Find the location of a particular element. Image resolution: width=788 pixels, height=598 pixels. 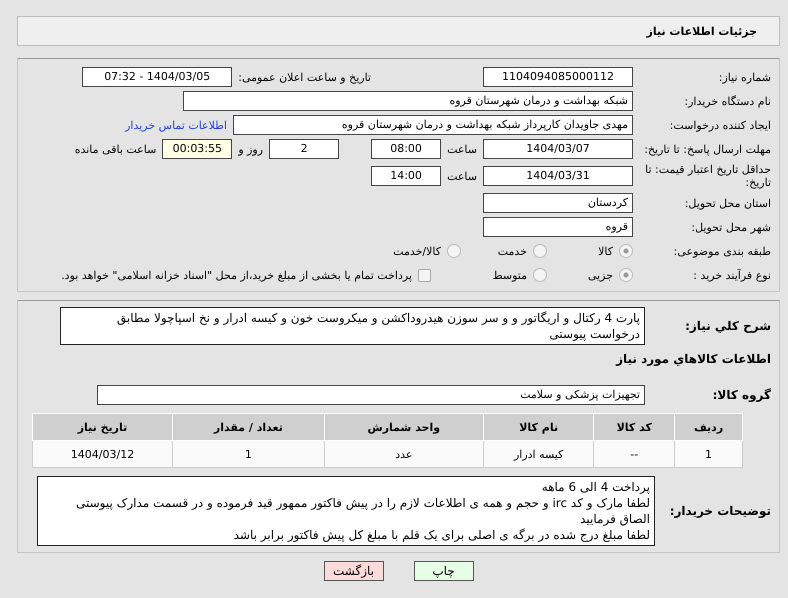

field-label: طبقه بندی موضوعی: is located at coordinates (722, 251).